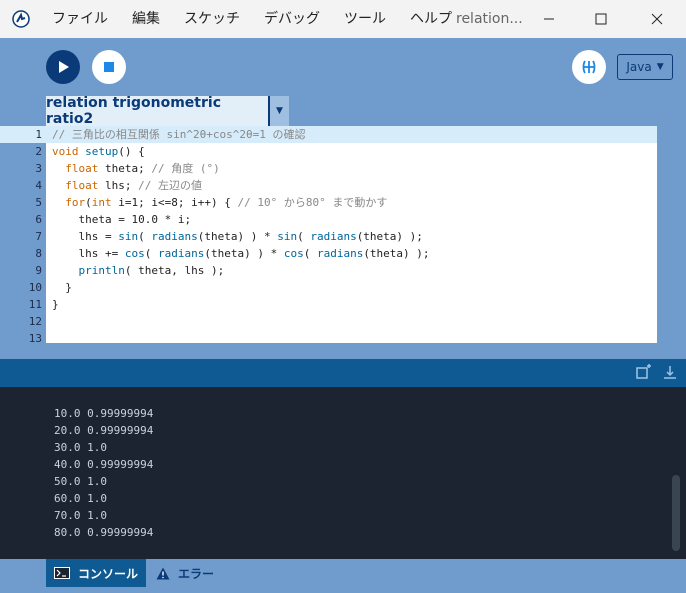  Describe the element at coordinates (104, 430) in the screenshot. I see `console-line: 20.0 0.99999994` at that location.